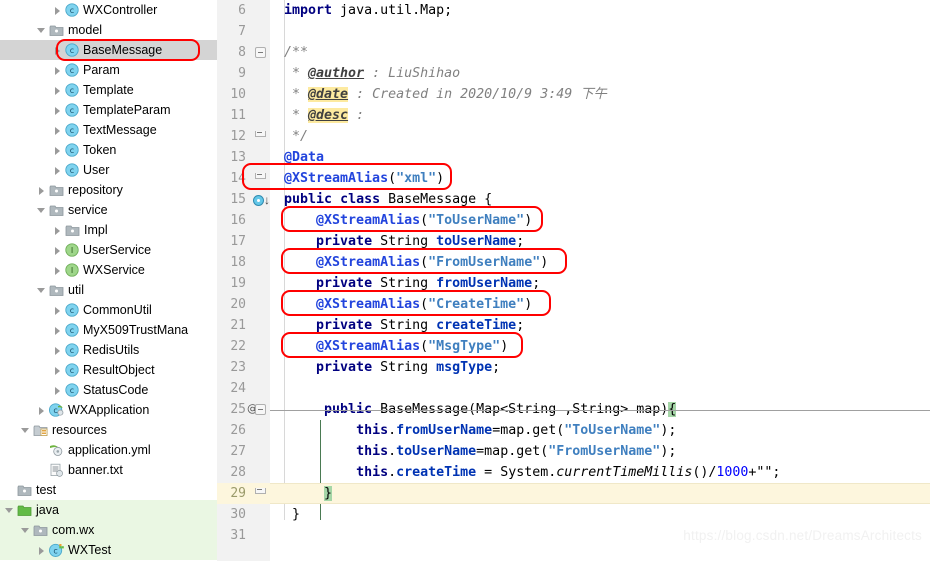  Describe the element at coordinates (108, 290) in the screenshot. I see `tree-item-util: util` at that location.